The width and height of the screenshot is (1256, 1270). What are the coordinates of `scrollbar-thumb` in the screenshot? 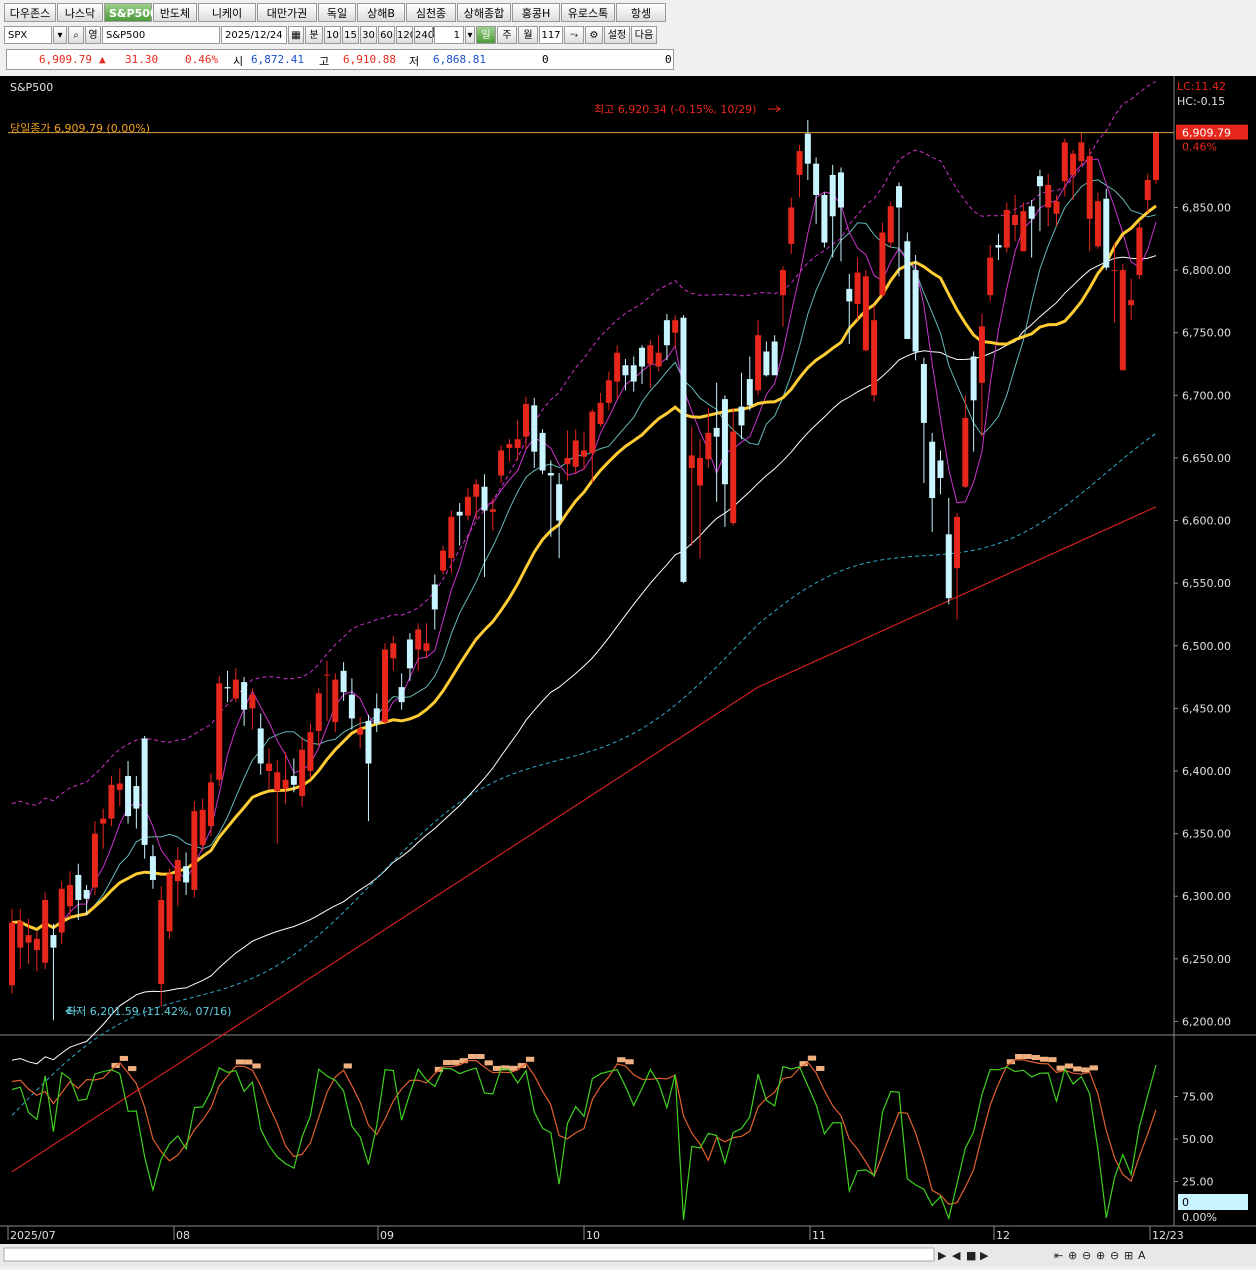 It's located at (469, 1254).